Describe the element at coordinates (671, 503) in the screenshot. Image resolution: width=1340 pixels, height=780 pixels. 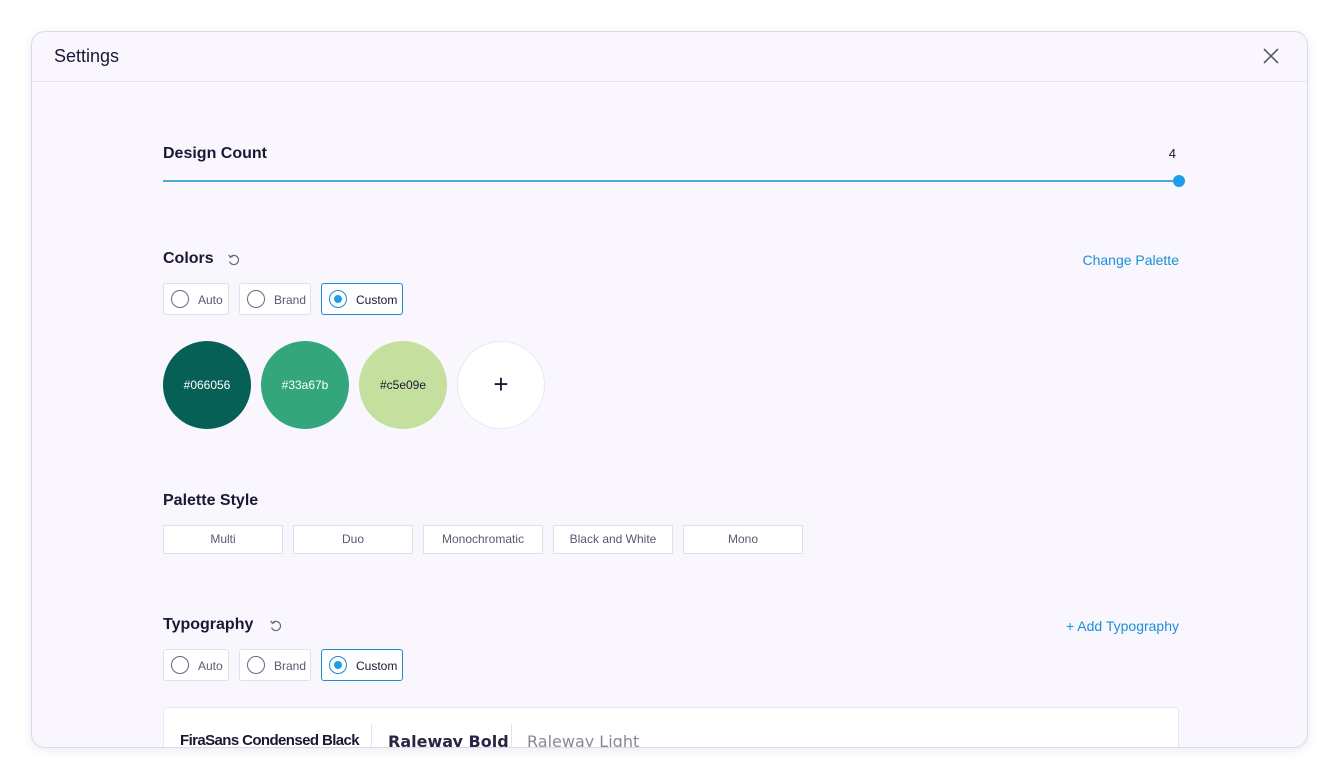
I see `palette-style-header: Palette Style` at that location.